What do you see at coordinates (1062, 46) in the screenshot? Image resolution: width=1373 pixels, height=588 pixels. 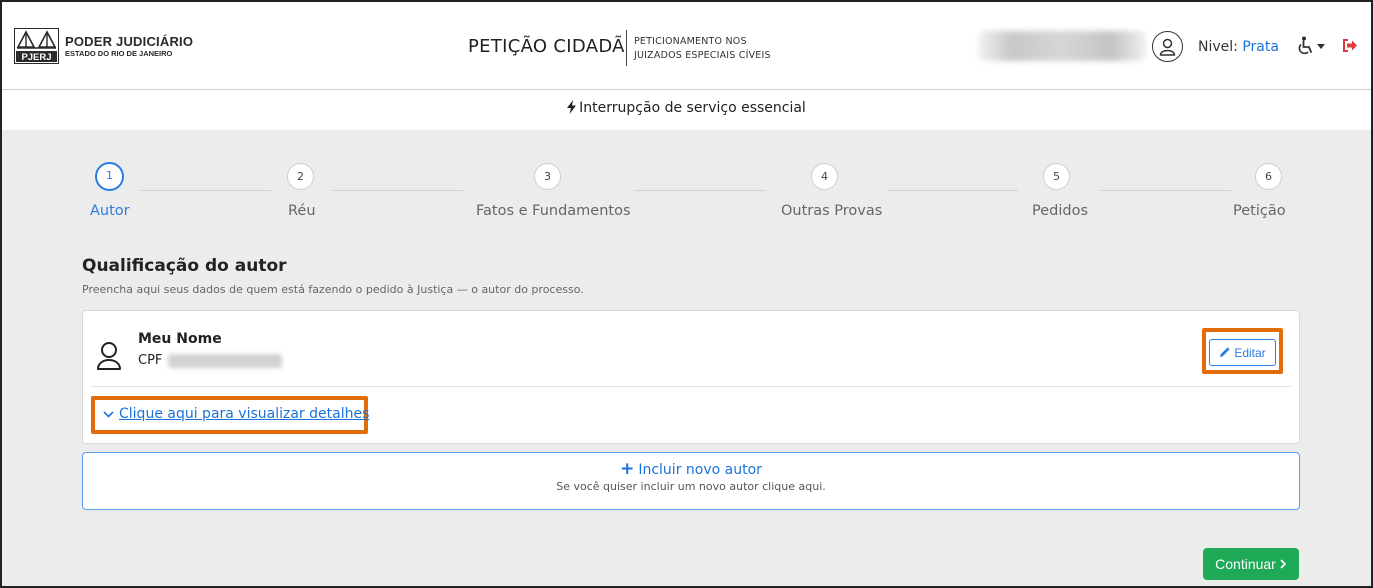 I see `user-name-redacted` at bounding box center [1062, 46].